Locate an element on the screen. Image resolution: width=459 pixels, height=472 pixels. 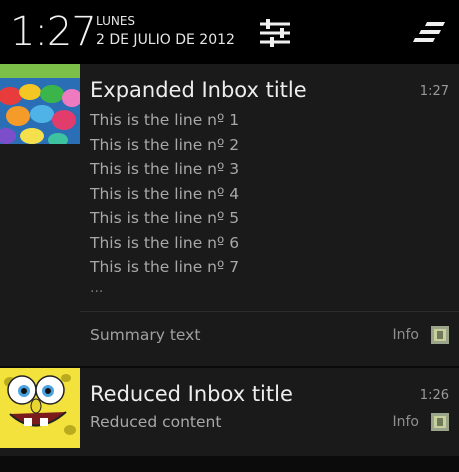
settings-sliders-icon is located at coordinates (275, 33).